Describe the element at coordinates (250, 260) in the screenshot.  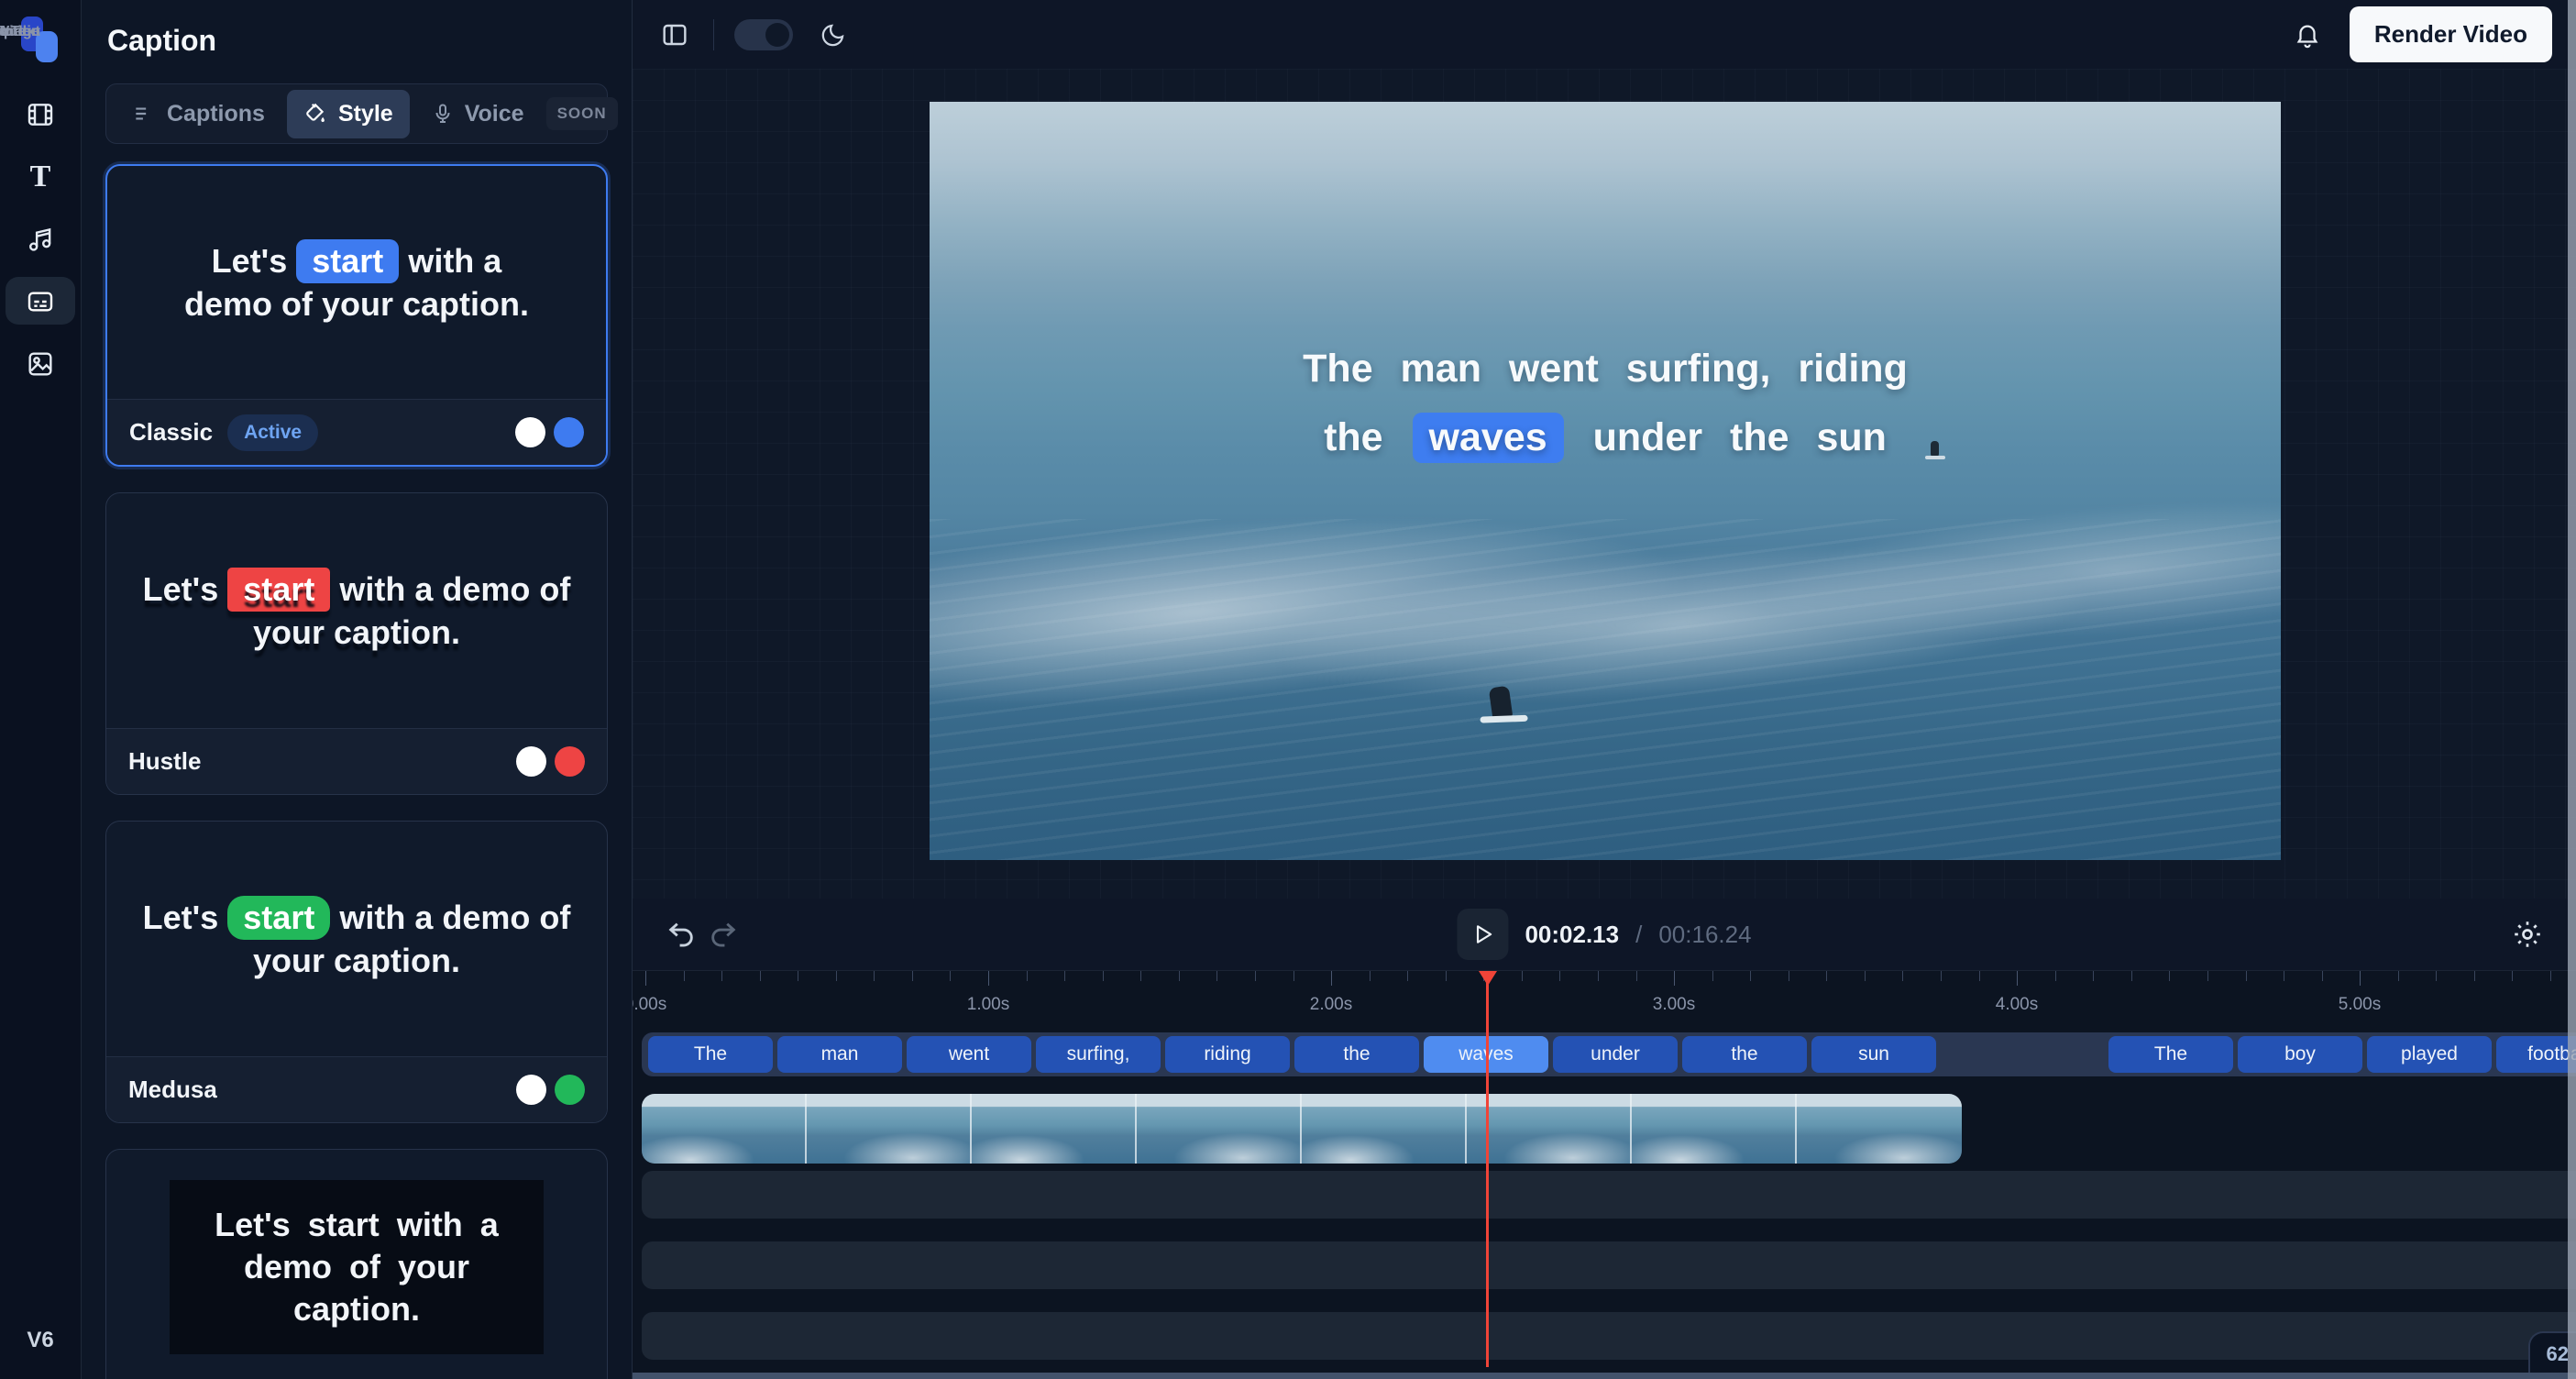
I see `demo-pre: Let's` at that location.